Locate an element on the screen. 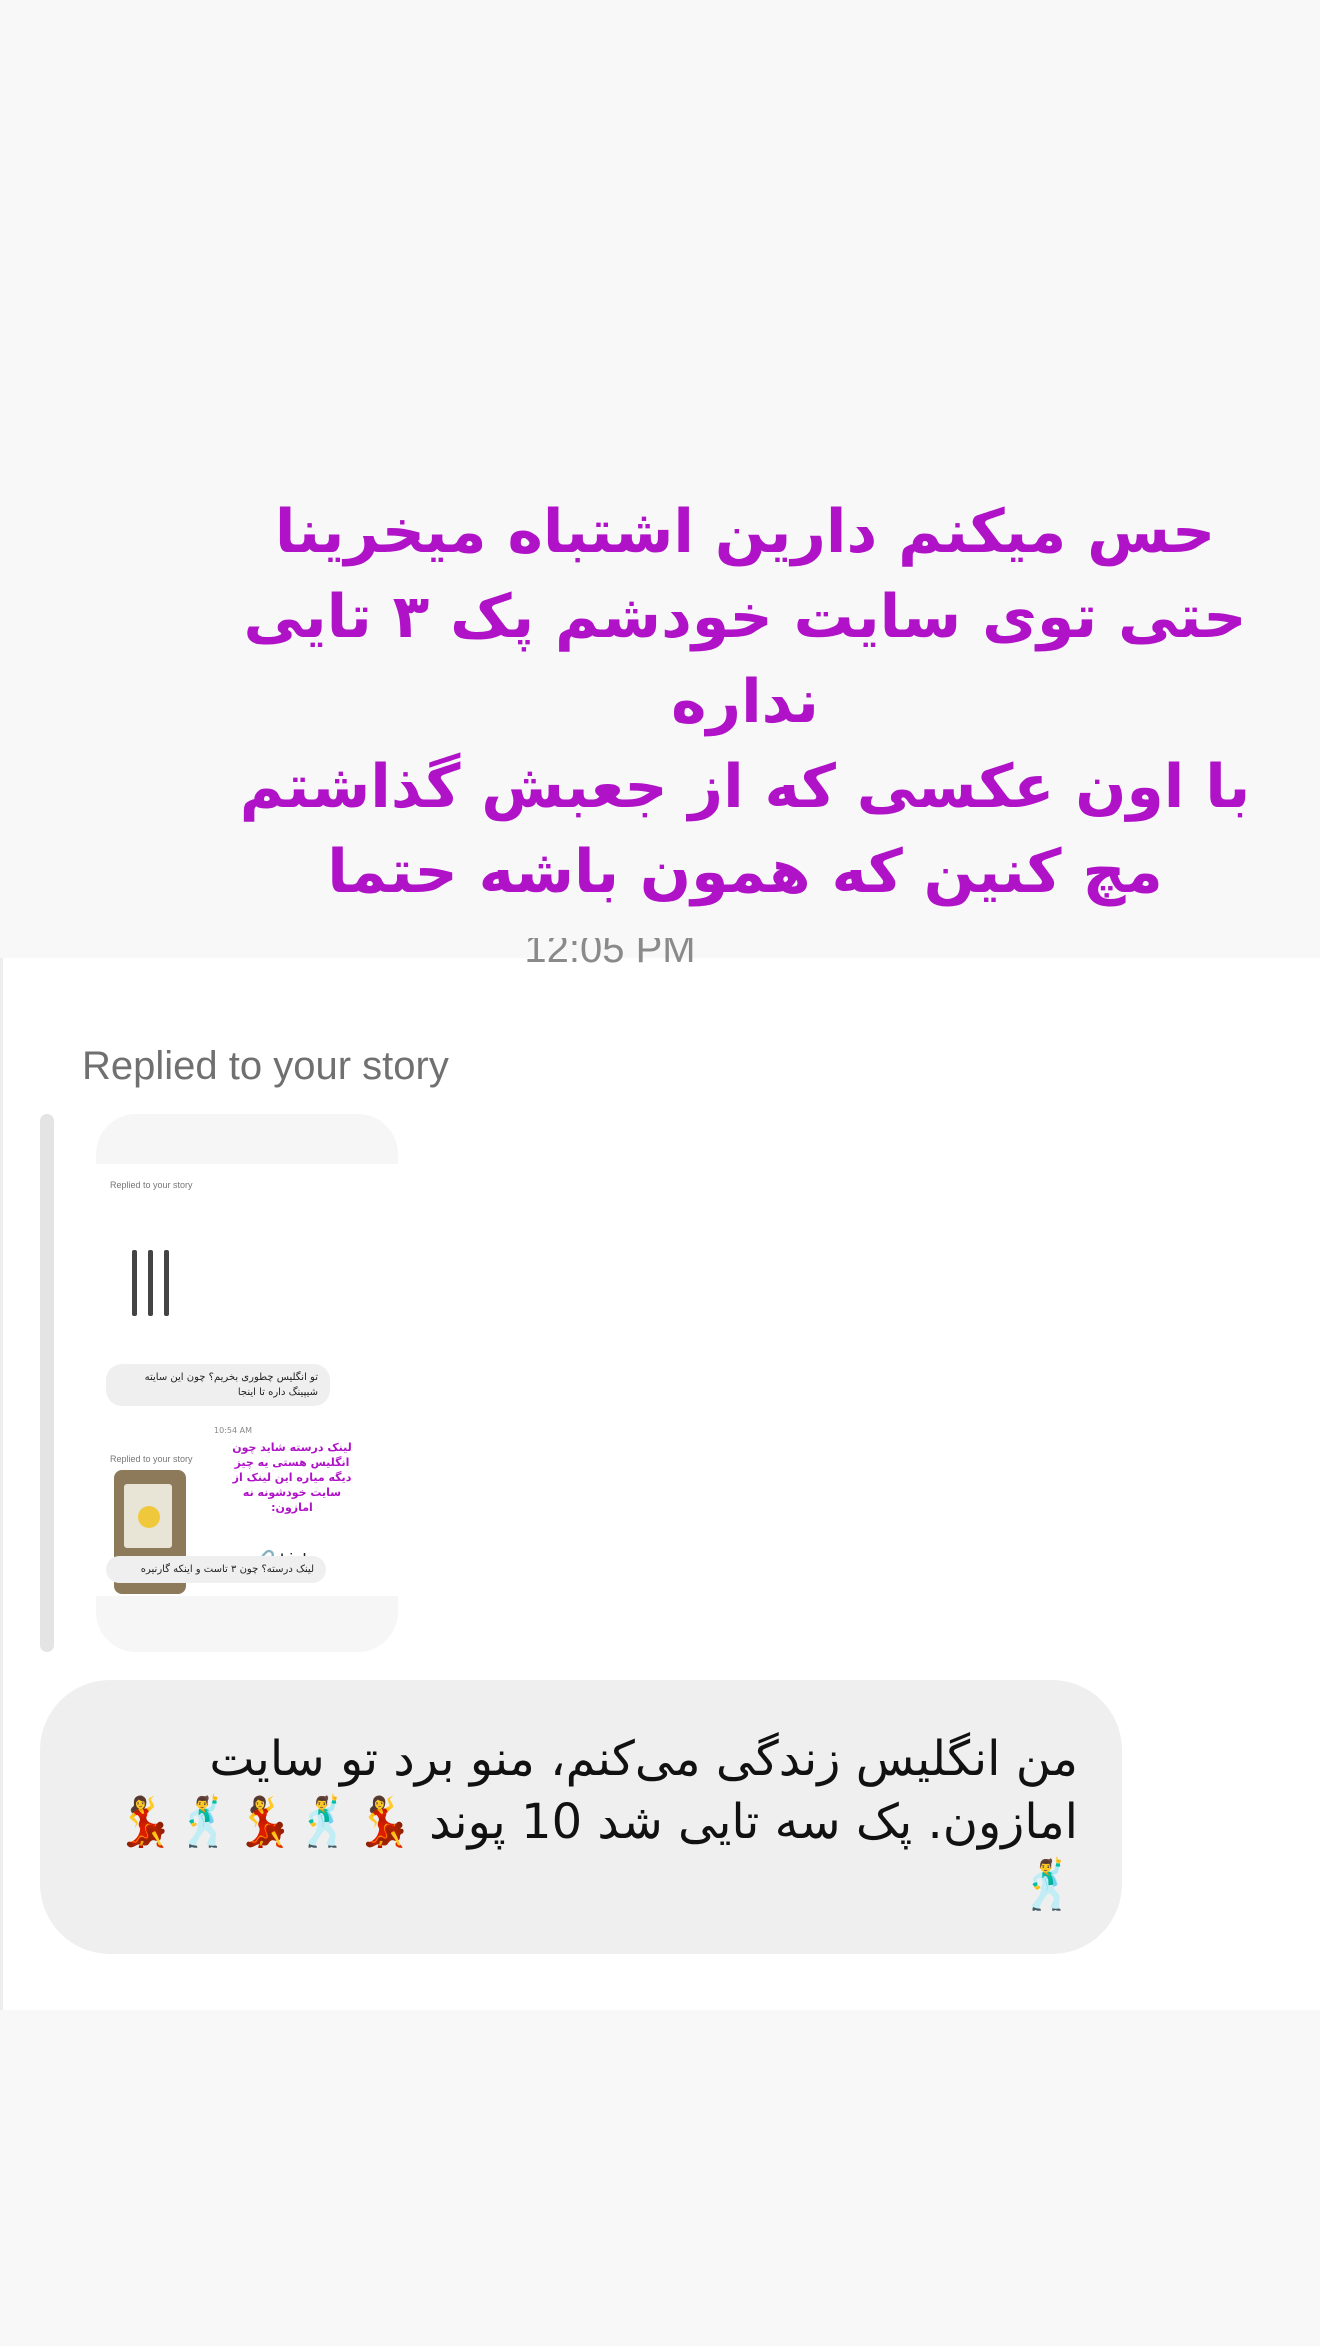 The height and width of the screenshot is (2346, 1320). eyeliner-product-image is located at coordinates (154, 1285).